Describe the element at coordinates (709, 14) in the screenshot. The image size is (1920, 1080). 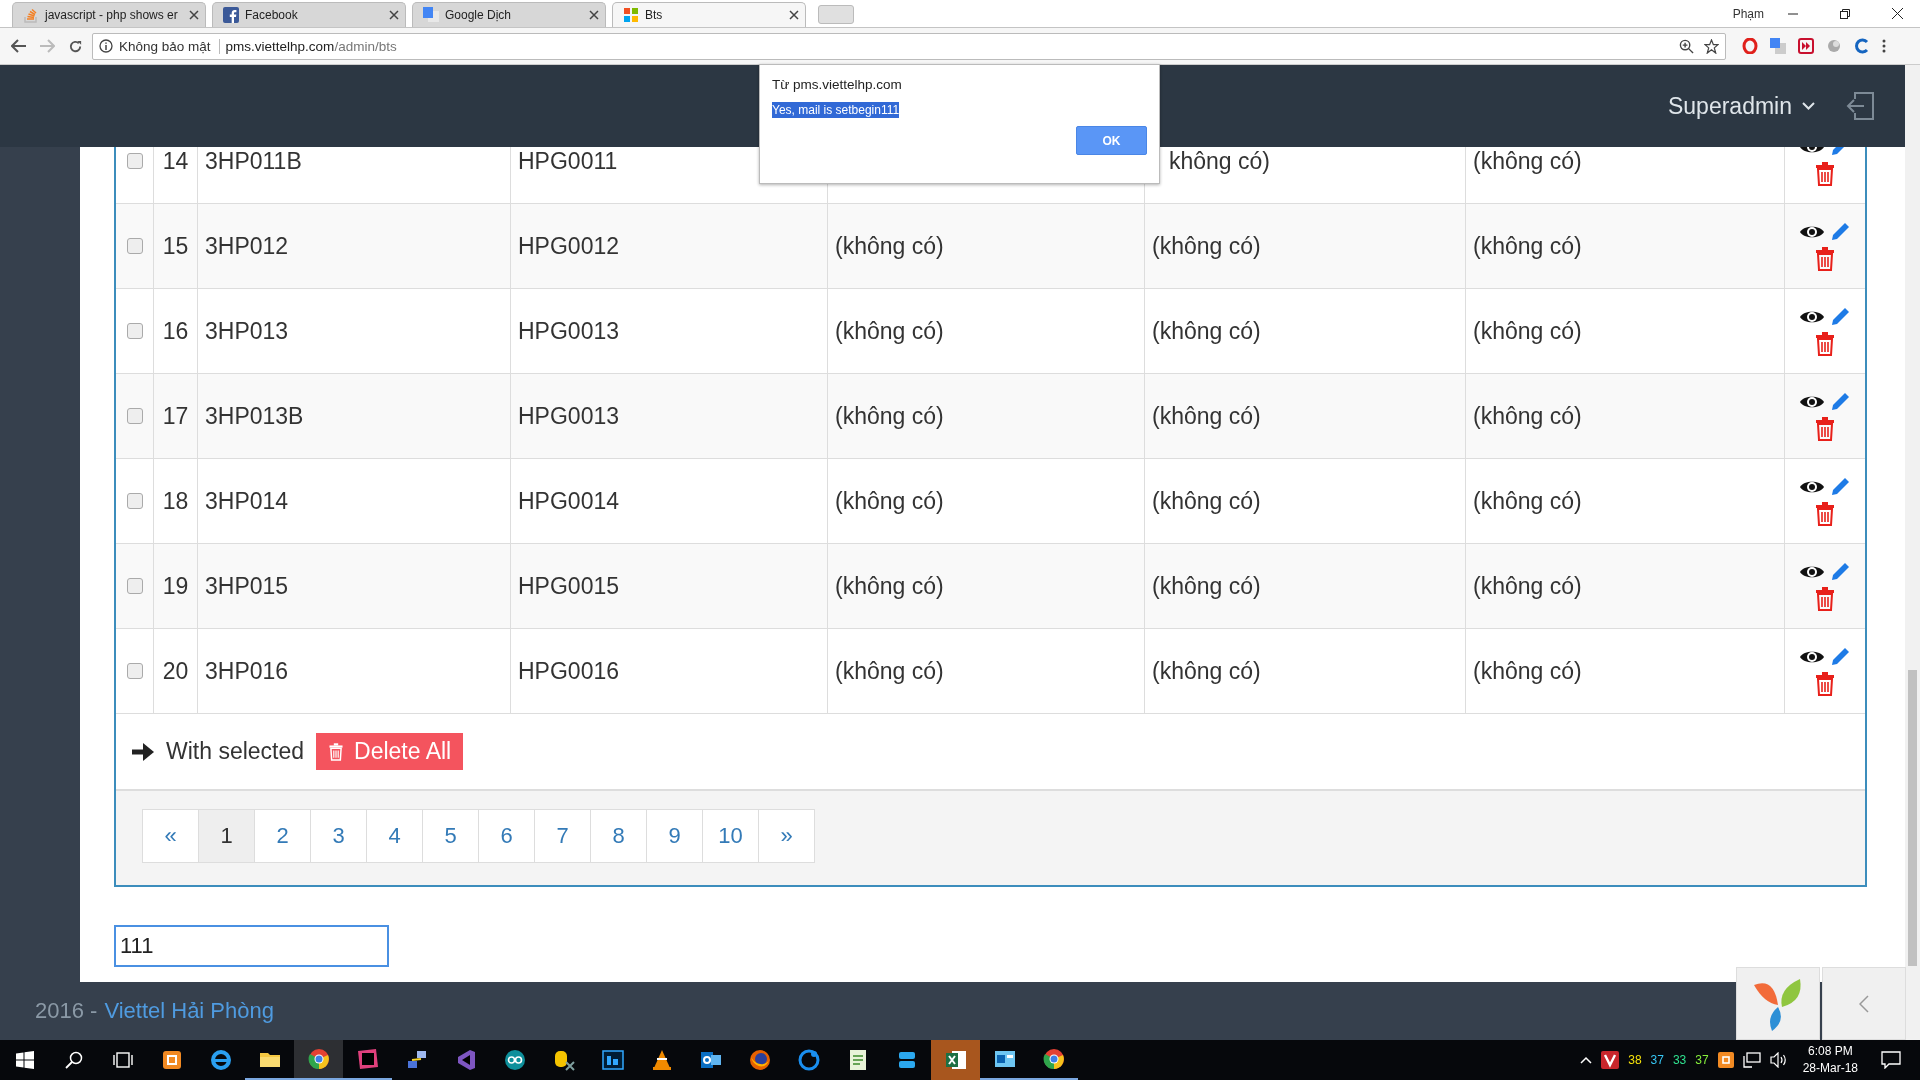
I see `browser-tab: Bts` at that location.